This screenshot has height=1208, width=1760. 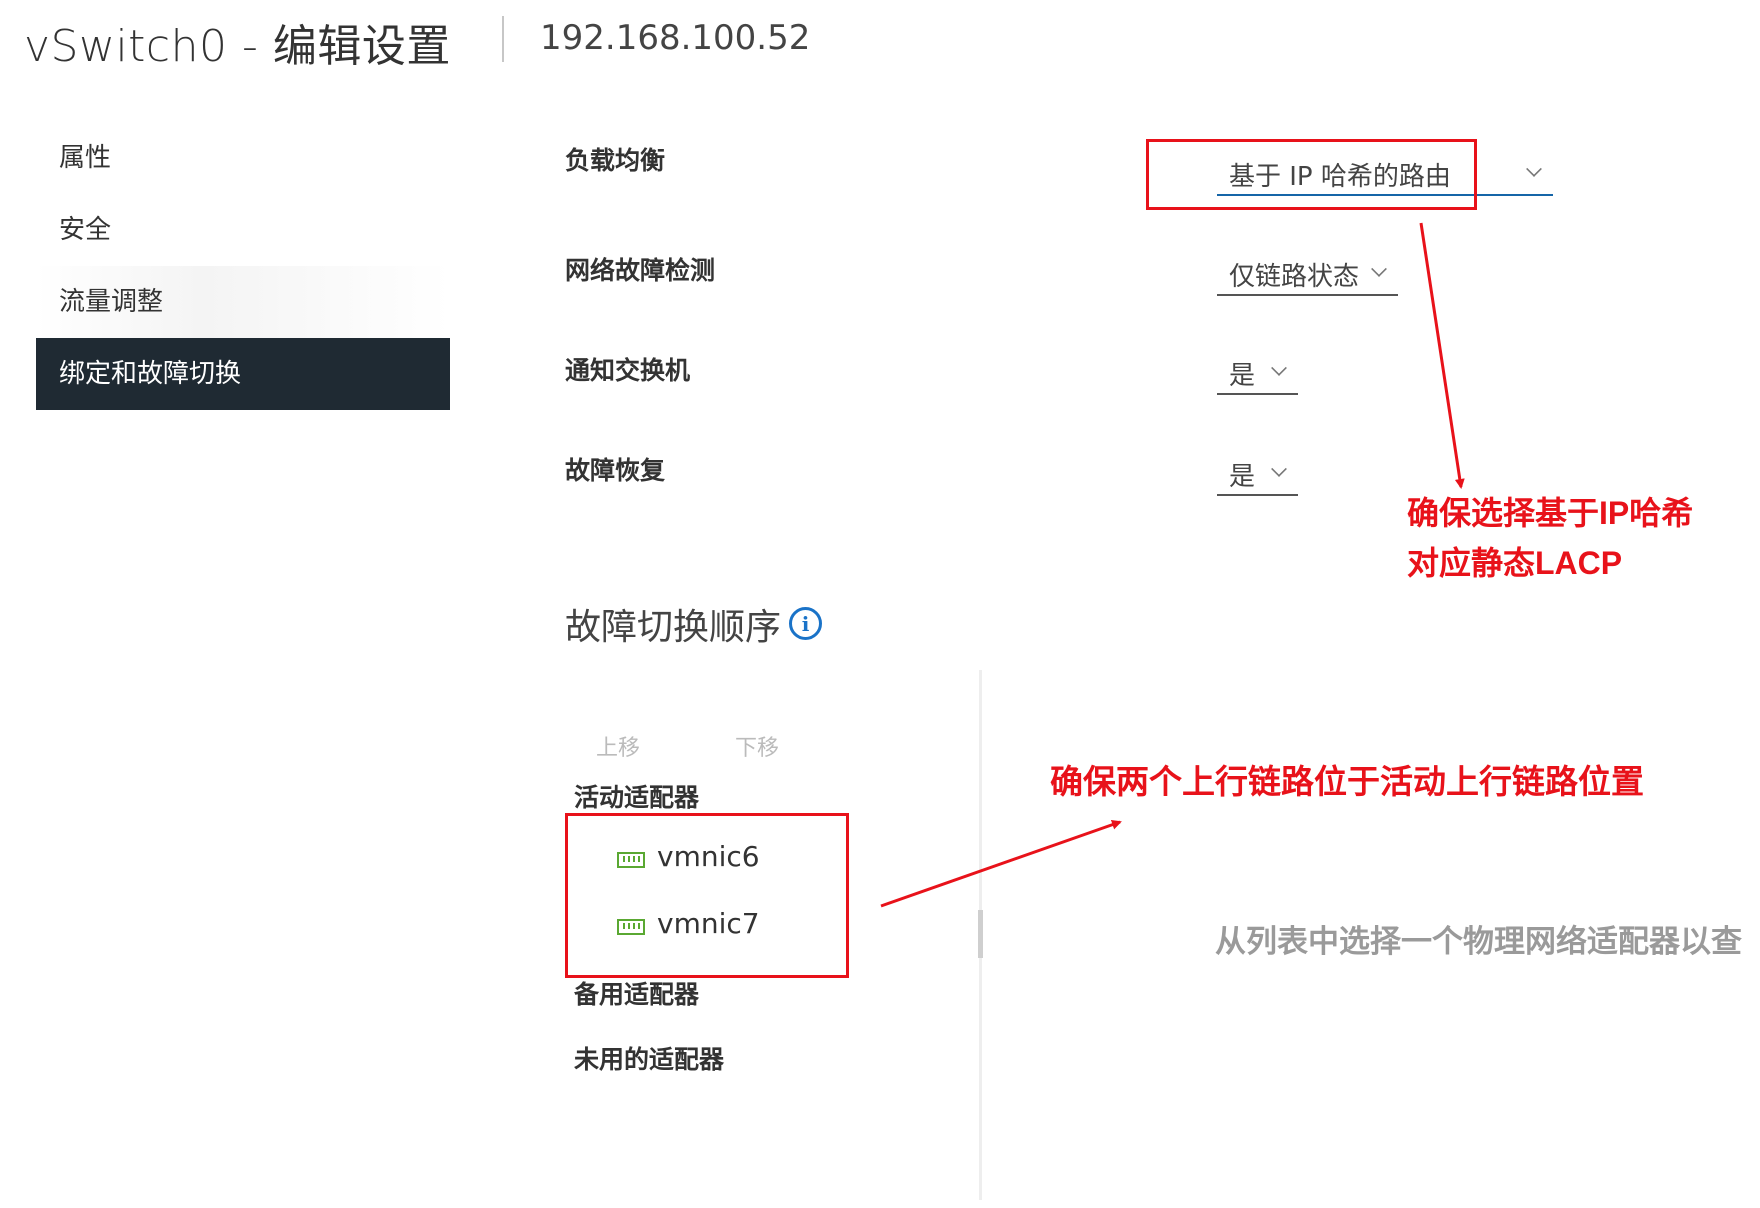 What do you see at coordinates (1442, 355) in the screenshot?
I see `arrow-to-lb-note` at bounding box center [1442, 355].